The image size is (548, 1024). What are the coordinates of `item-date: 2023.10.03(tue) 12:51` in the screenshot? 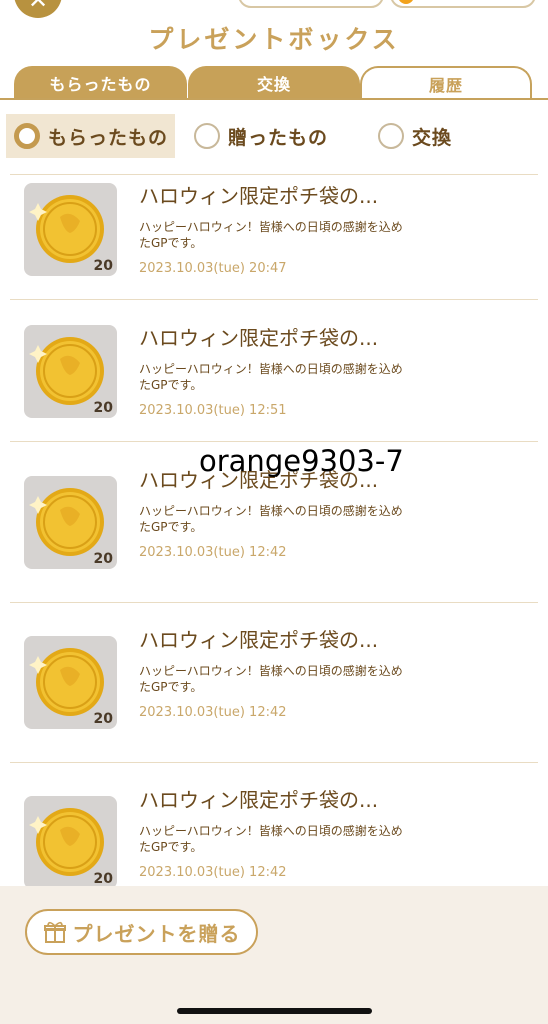 It's located at (213, 410).